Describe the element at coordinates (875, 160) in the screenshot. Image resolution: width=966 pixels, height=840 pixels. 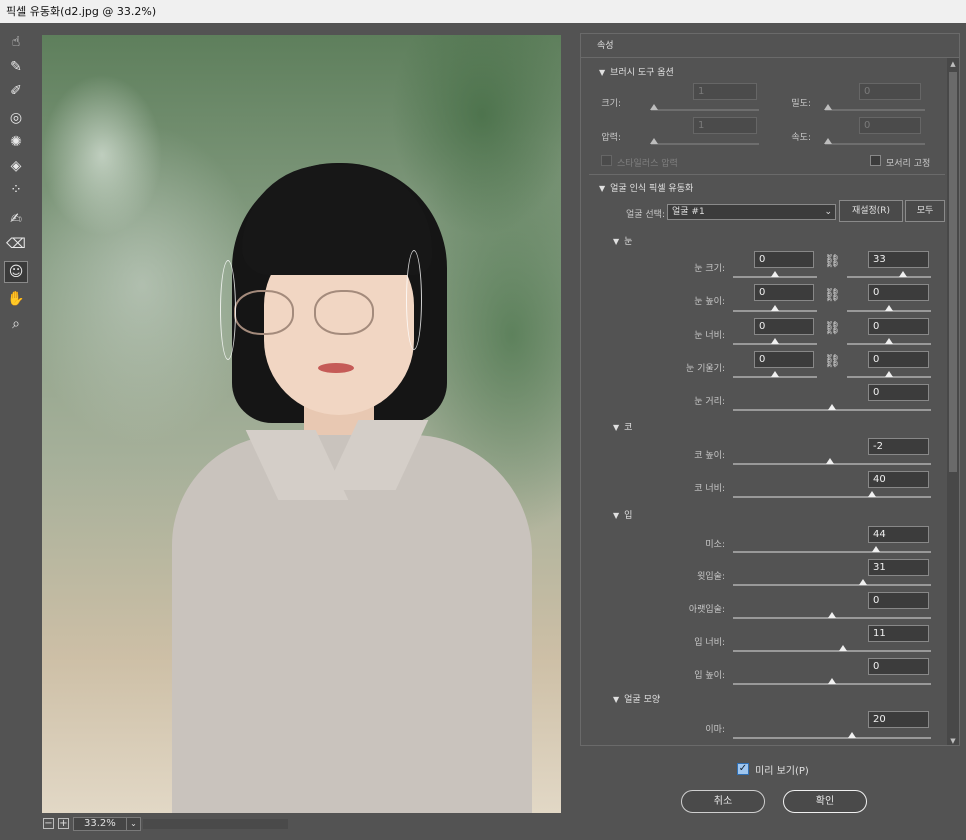
I see `pin-edges-checkbox` at that location.